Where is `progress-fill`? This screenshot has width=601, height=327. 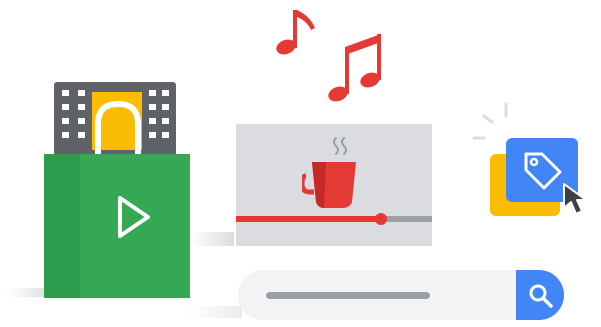
progress-fill is located at coordinates (309, 219).